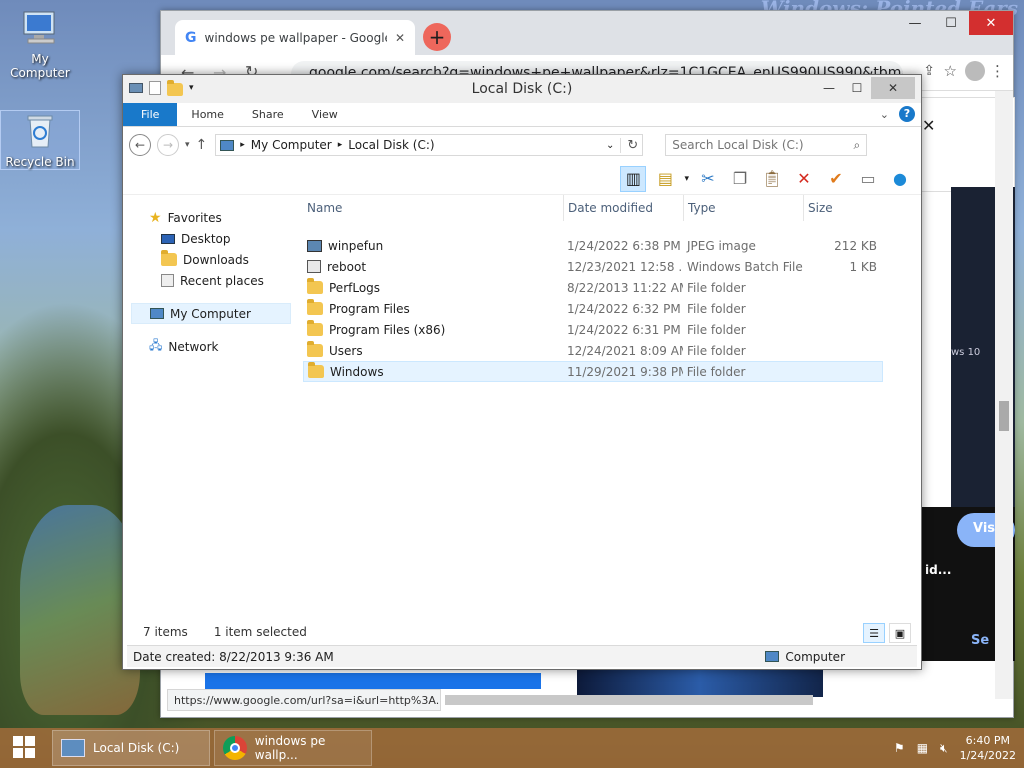 This screenshot has width=1024, height=768. What do you see at coordinates (988, 748) in the screenshot?
I see `clock: 6:40 PM 1/24/2022` at bounding box center [988, 748].